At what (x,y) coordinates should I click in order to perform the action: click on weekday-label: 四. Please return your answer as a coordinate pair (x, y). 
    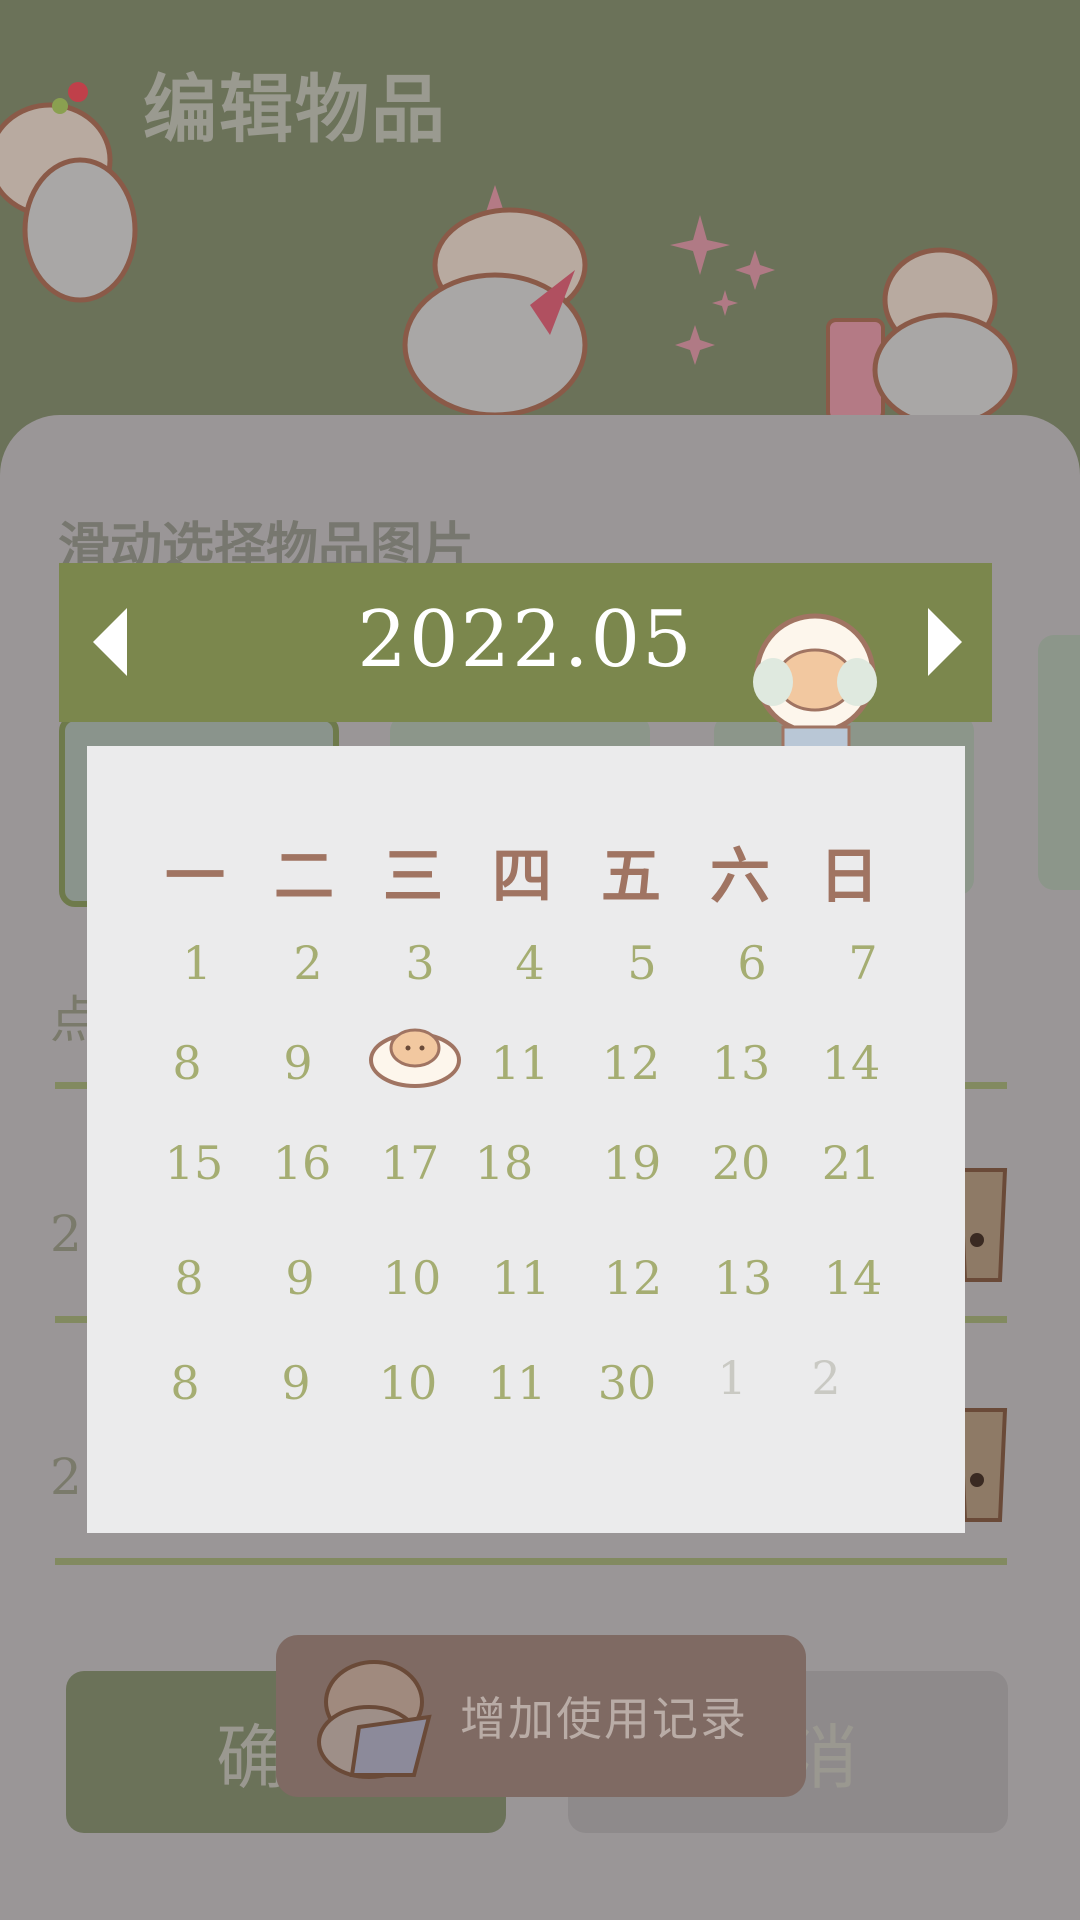
    Looking at the image, I should click on (522, 877).